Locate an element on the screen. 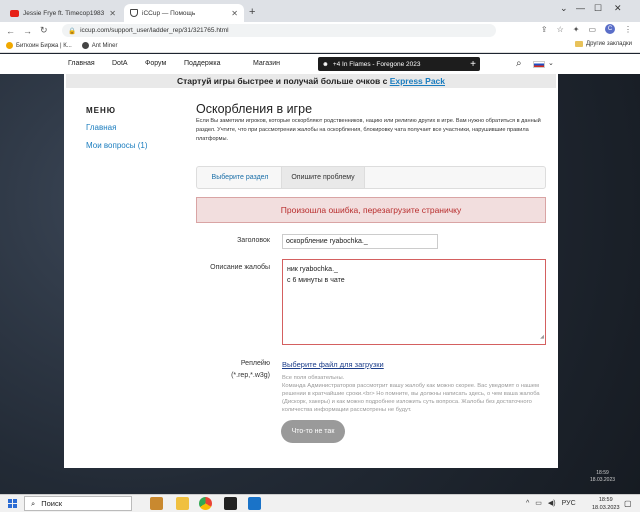  title-label: Заголовок is located at coordinates (253, 240).